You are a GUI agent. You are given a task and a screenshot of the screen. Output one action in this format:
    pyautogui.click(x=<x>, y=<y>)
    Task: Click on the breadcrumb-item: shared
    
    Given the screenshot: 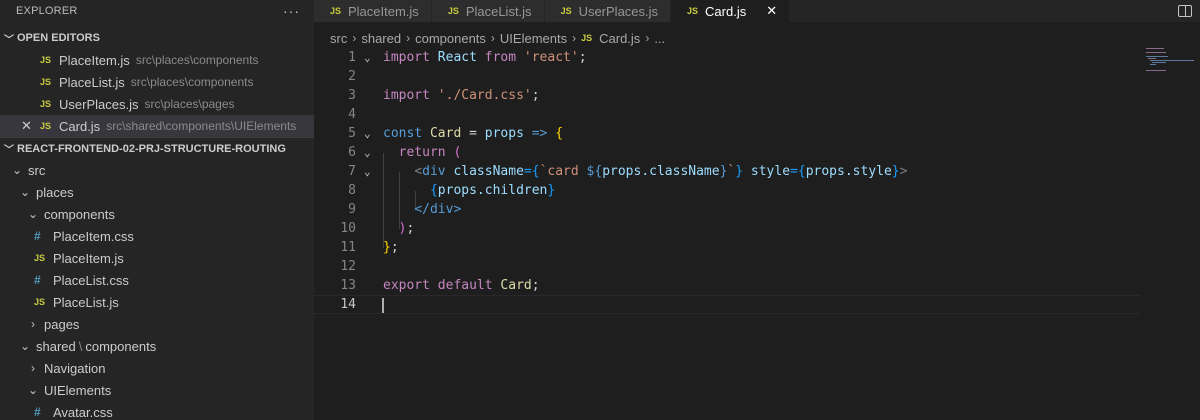 What is the action you would take?
    pyautogui.click(x=381, y=38)
    